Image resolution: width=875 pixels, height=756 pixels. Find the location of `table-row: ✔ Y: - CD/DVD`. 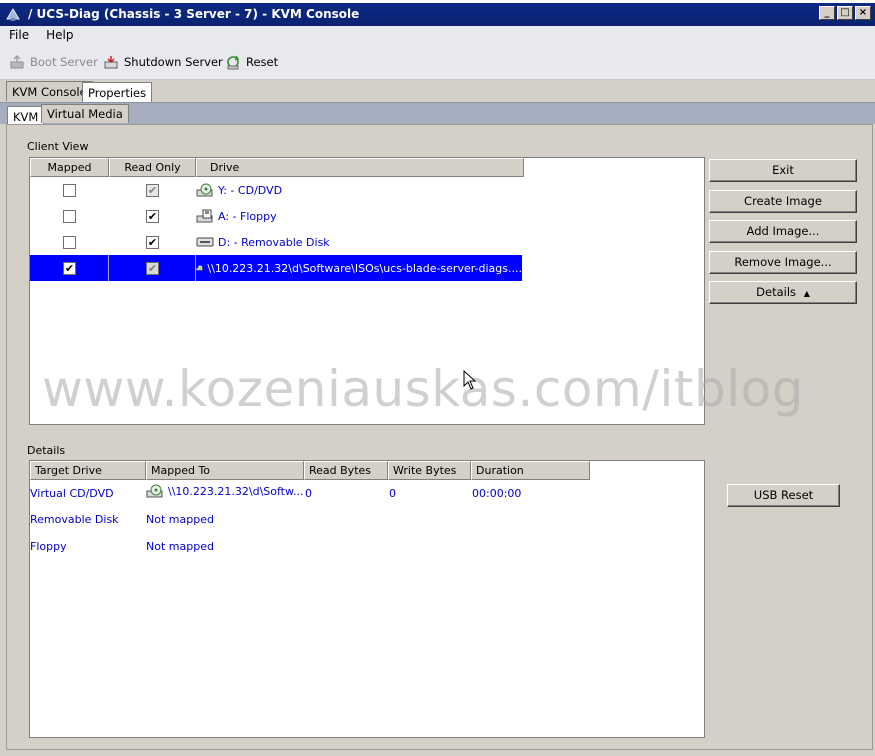

table-row: ✔ Y: - CD/DVD is located at coordinates (276, 190).